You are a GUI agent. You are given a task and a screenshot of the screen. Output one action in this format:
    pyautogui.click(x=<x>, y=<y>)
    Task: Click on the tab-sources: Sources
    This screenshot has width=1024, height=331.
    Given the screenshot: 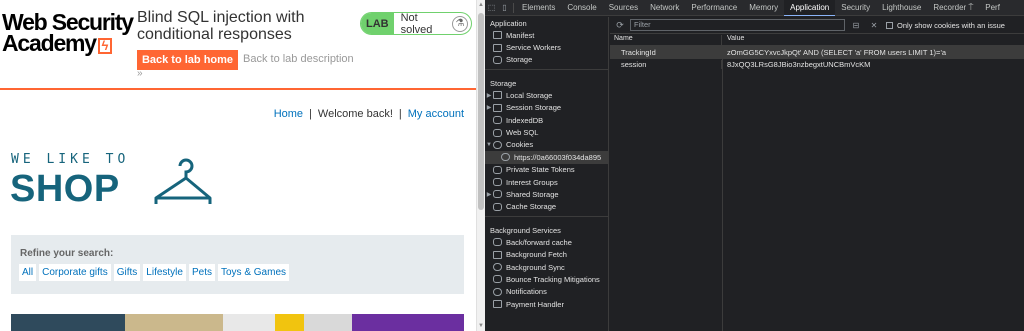 What is the action you would take?
    pyautogui.click(x=623, y=8)
    